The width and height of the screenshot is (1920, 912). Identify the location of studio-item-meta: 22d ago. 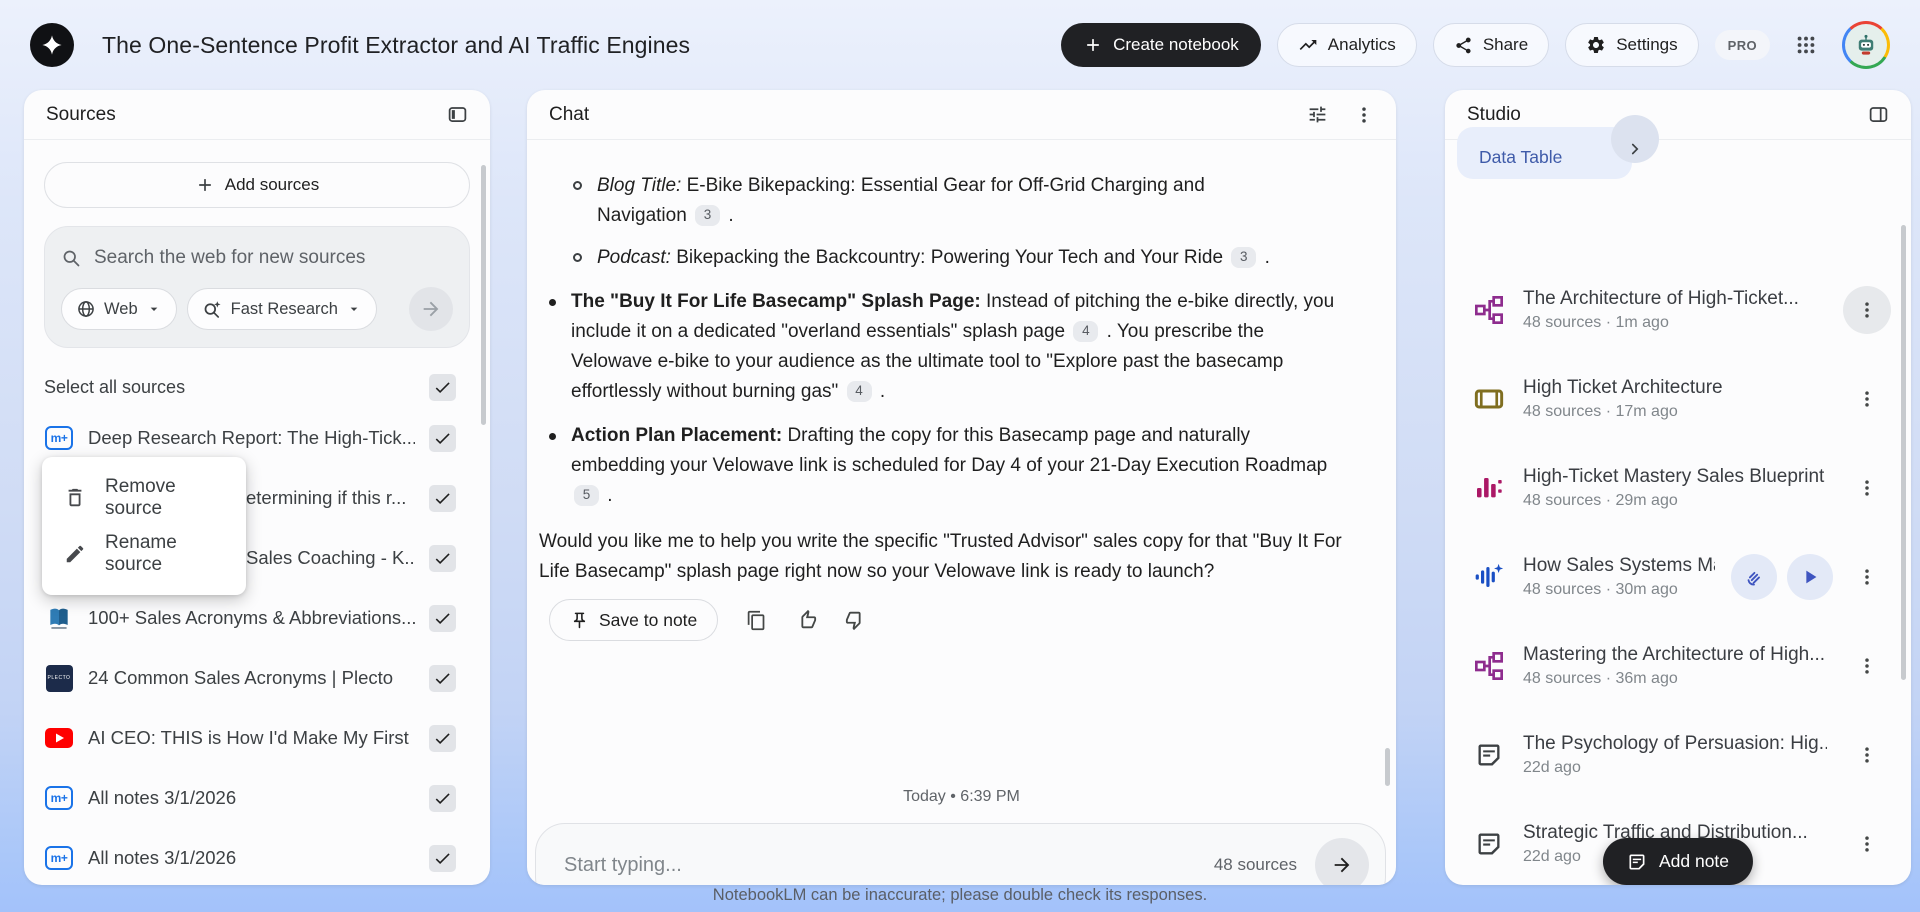
(1552, 767).